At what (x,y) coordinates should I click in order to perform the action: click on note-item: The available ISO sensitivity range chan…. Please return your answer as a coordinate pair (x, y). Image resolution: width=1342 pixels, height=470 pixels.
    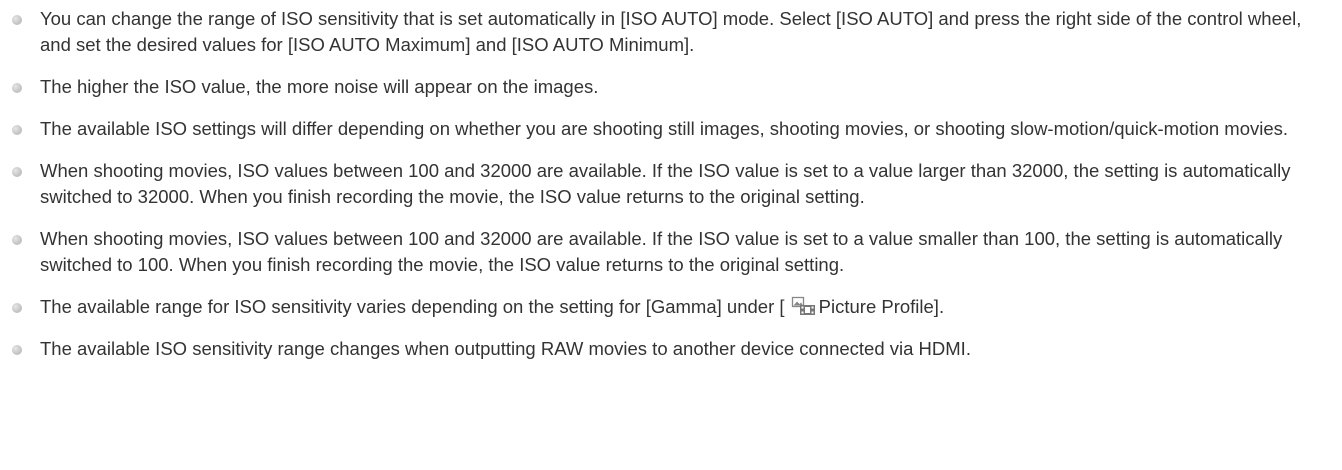
    Looking at the image, I should click on (671, 349).